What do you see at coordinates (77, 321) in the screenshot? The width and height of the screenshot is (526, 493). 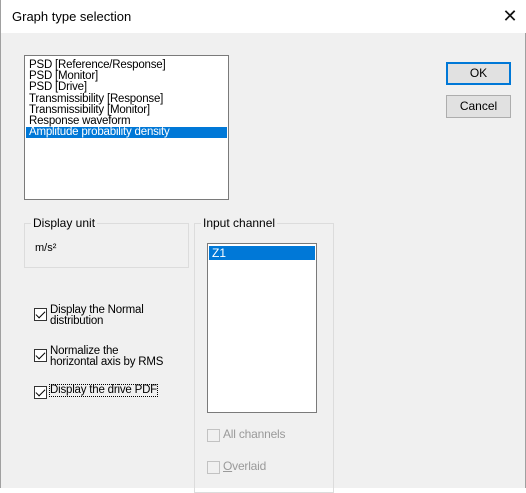 I see `normal-distribution-label-2: distribution` at bounding box center [77, 321].